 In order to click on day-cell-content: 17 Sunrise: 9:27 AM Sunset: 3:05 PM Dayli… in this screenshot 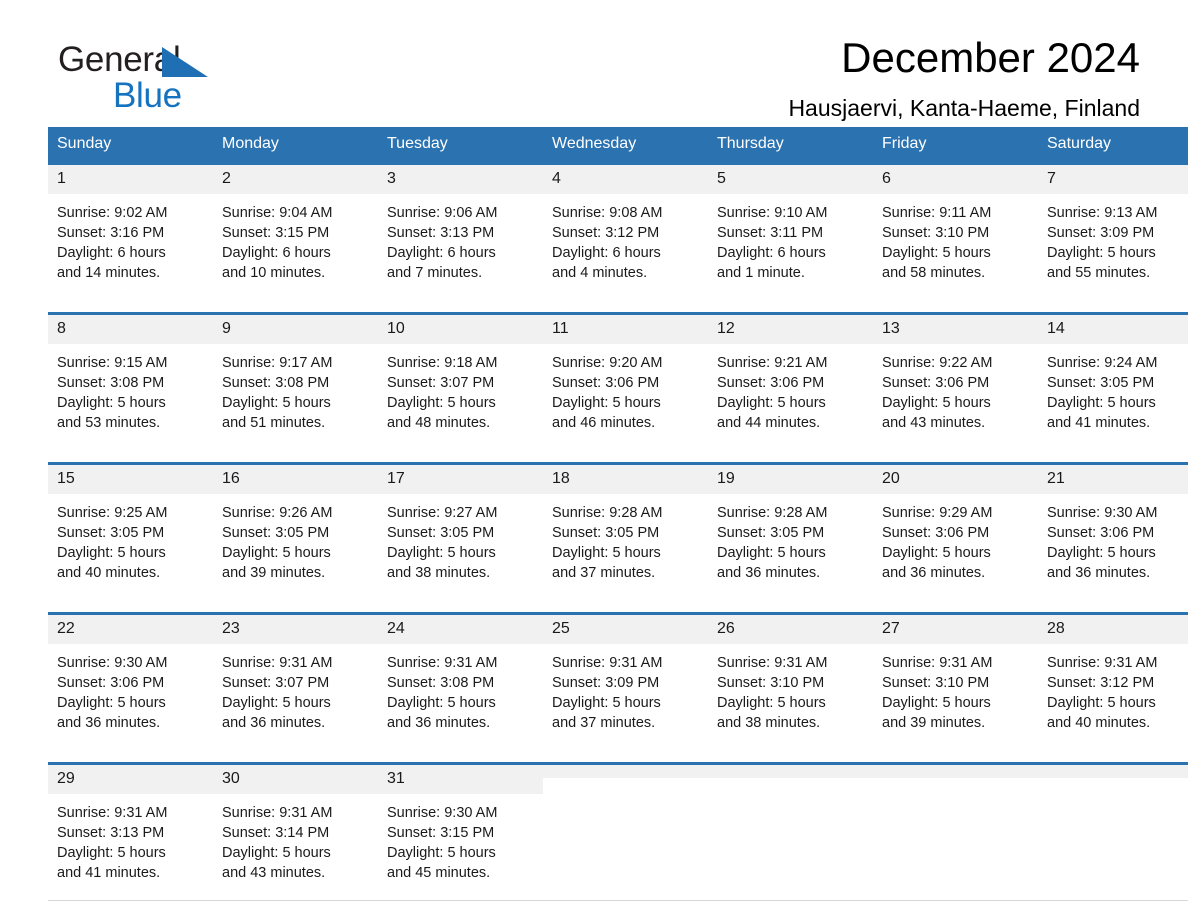, I will do `click(460, 532)`.